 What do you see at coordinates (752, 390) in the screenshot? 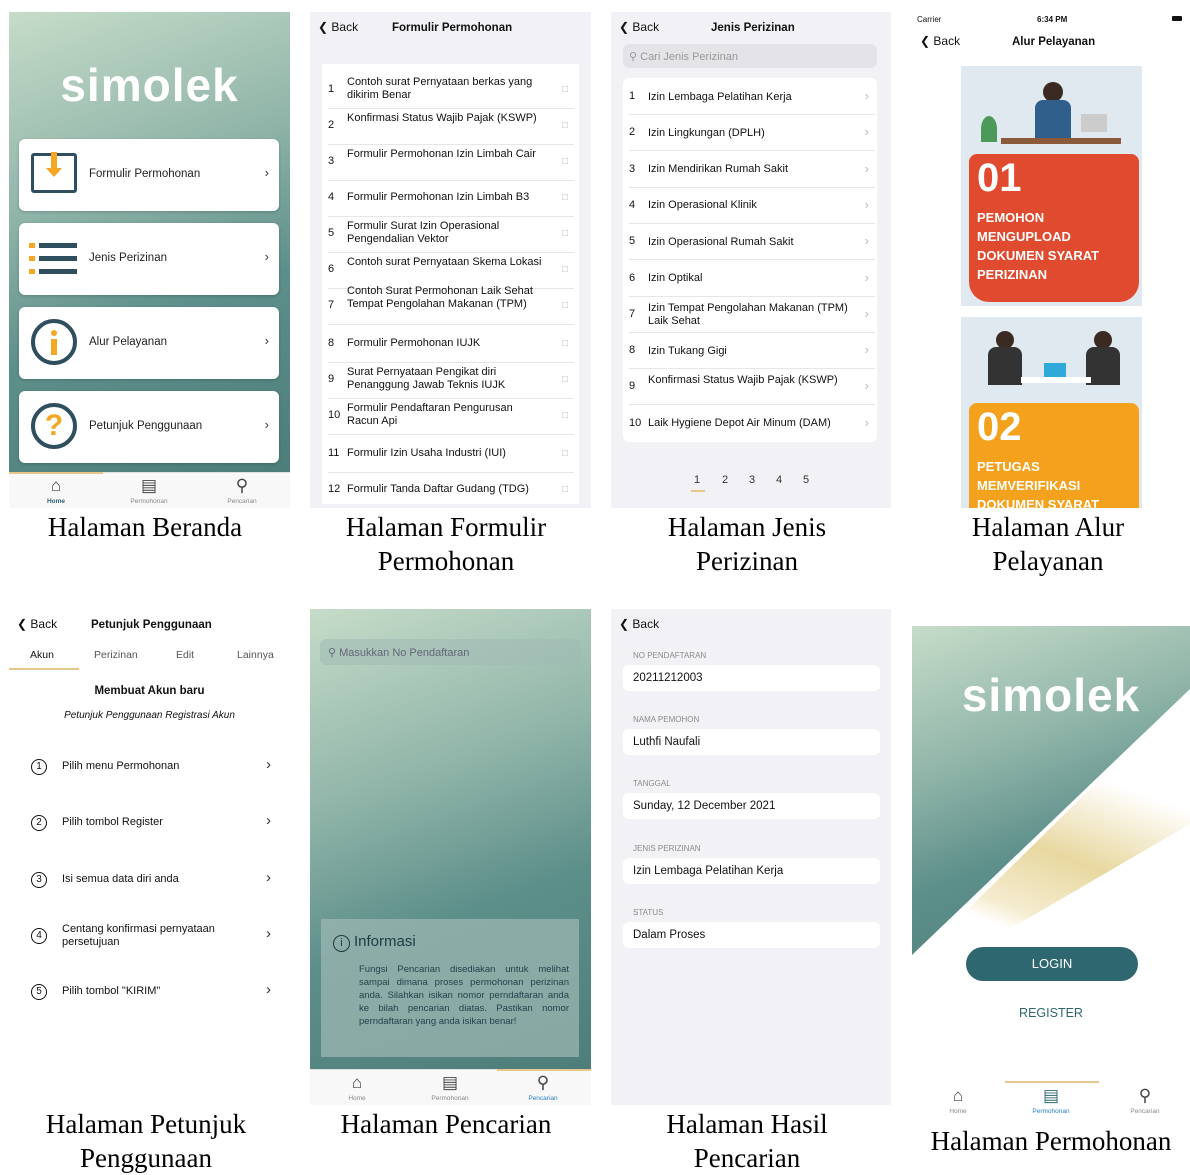
I see `permit-item: 9 Konfirmasi Status Wajib Pajak (KSWP) ›` at bounding box center [752, 390].